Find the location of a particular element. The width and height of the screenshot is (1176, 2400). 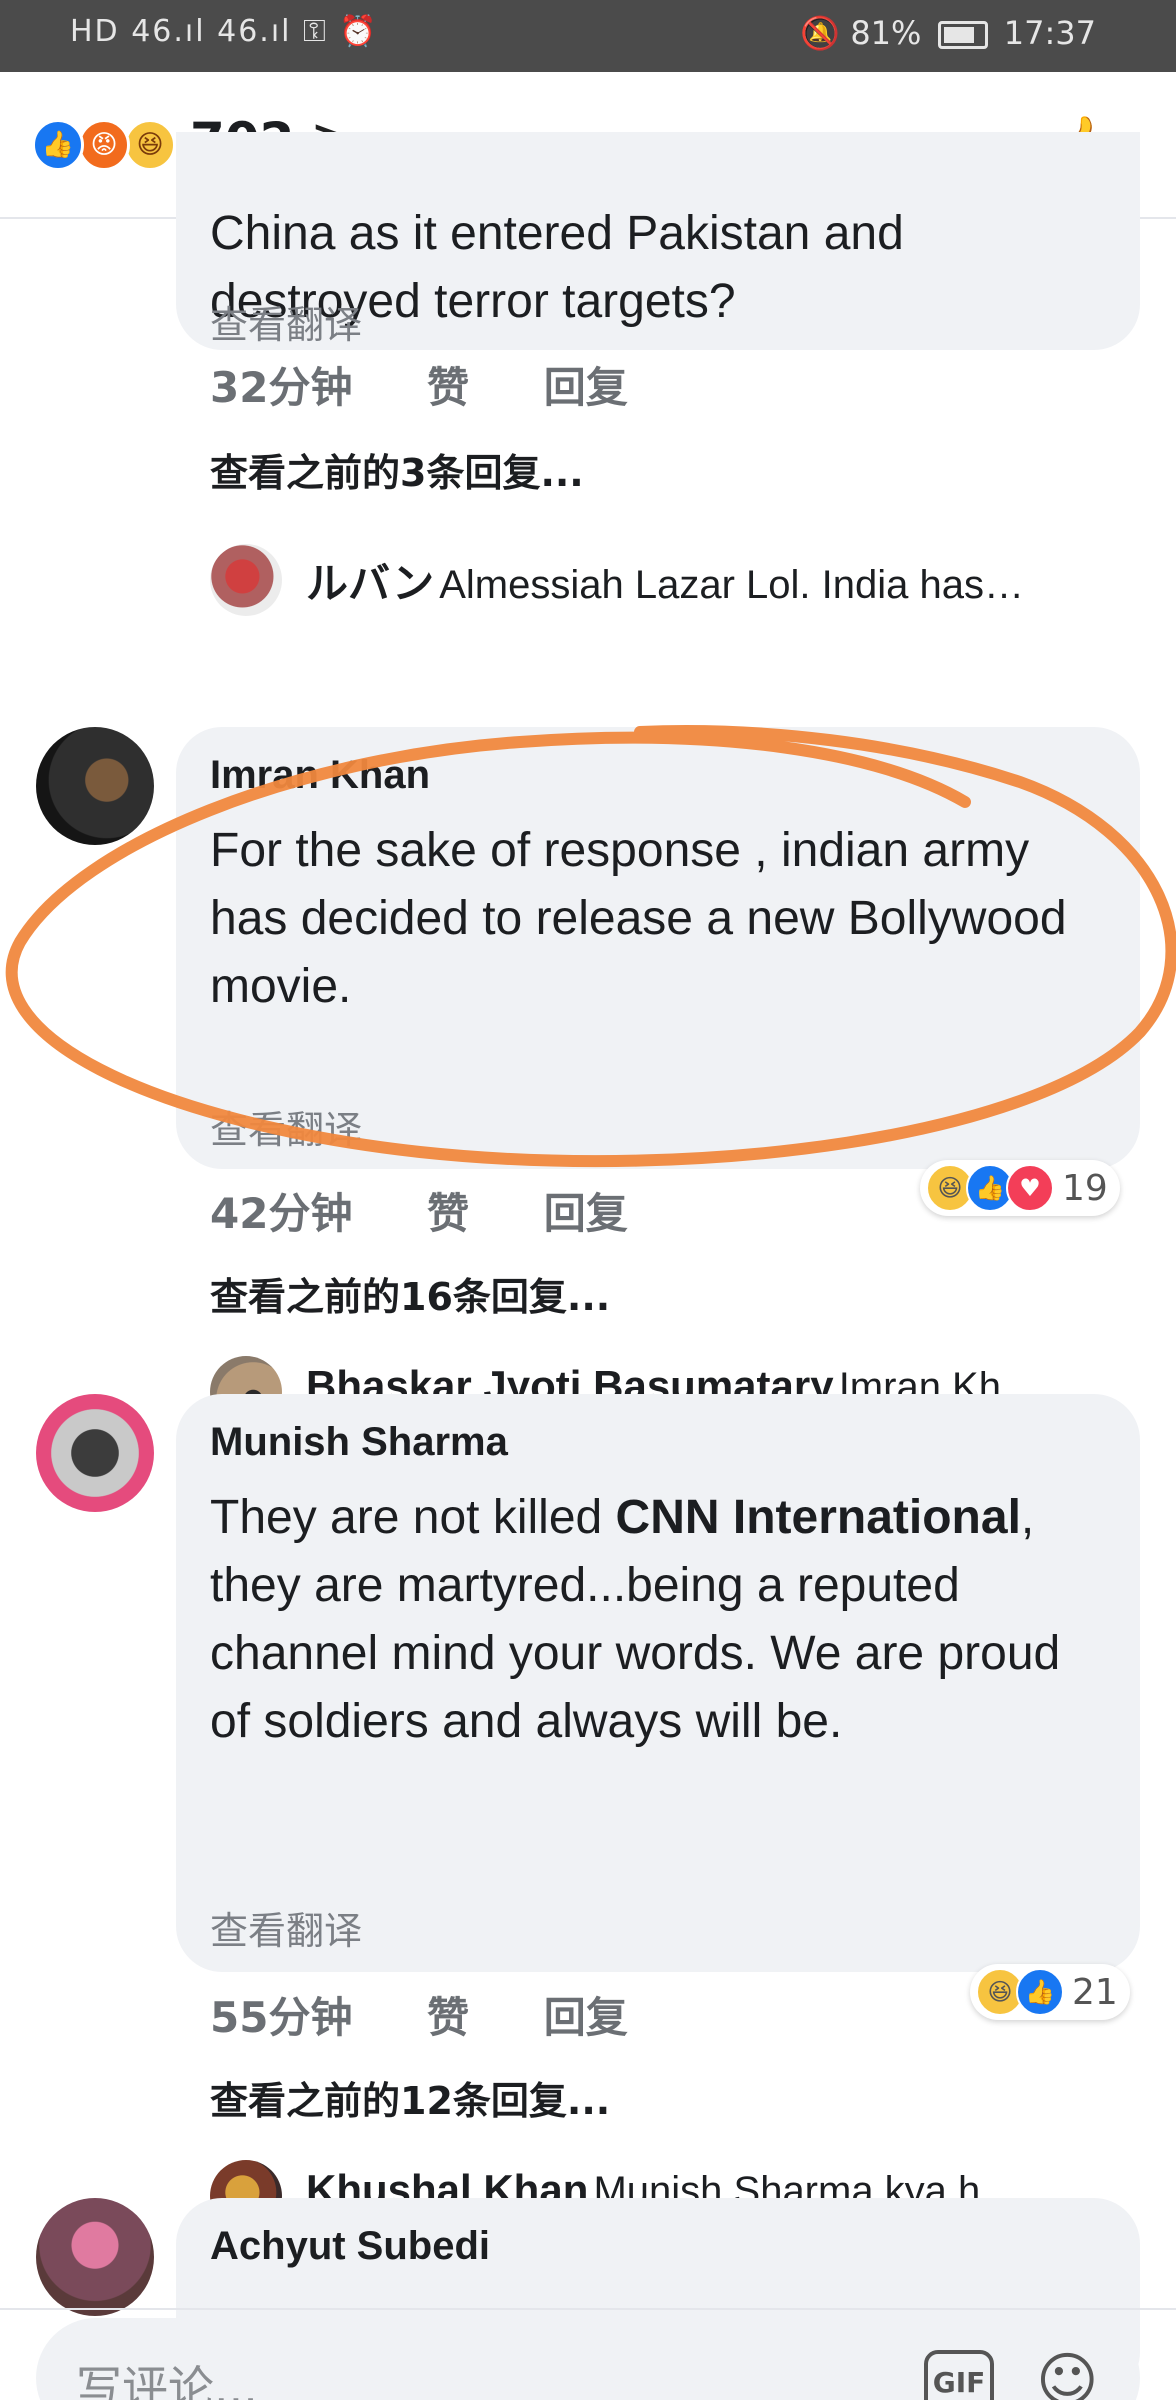

clock: 17:37 is located at coordinates (1049, 33).